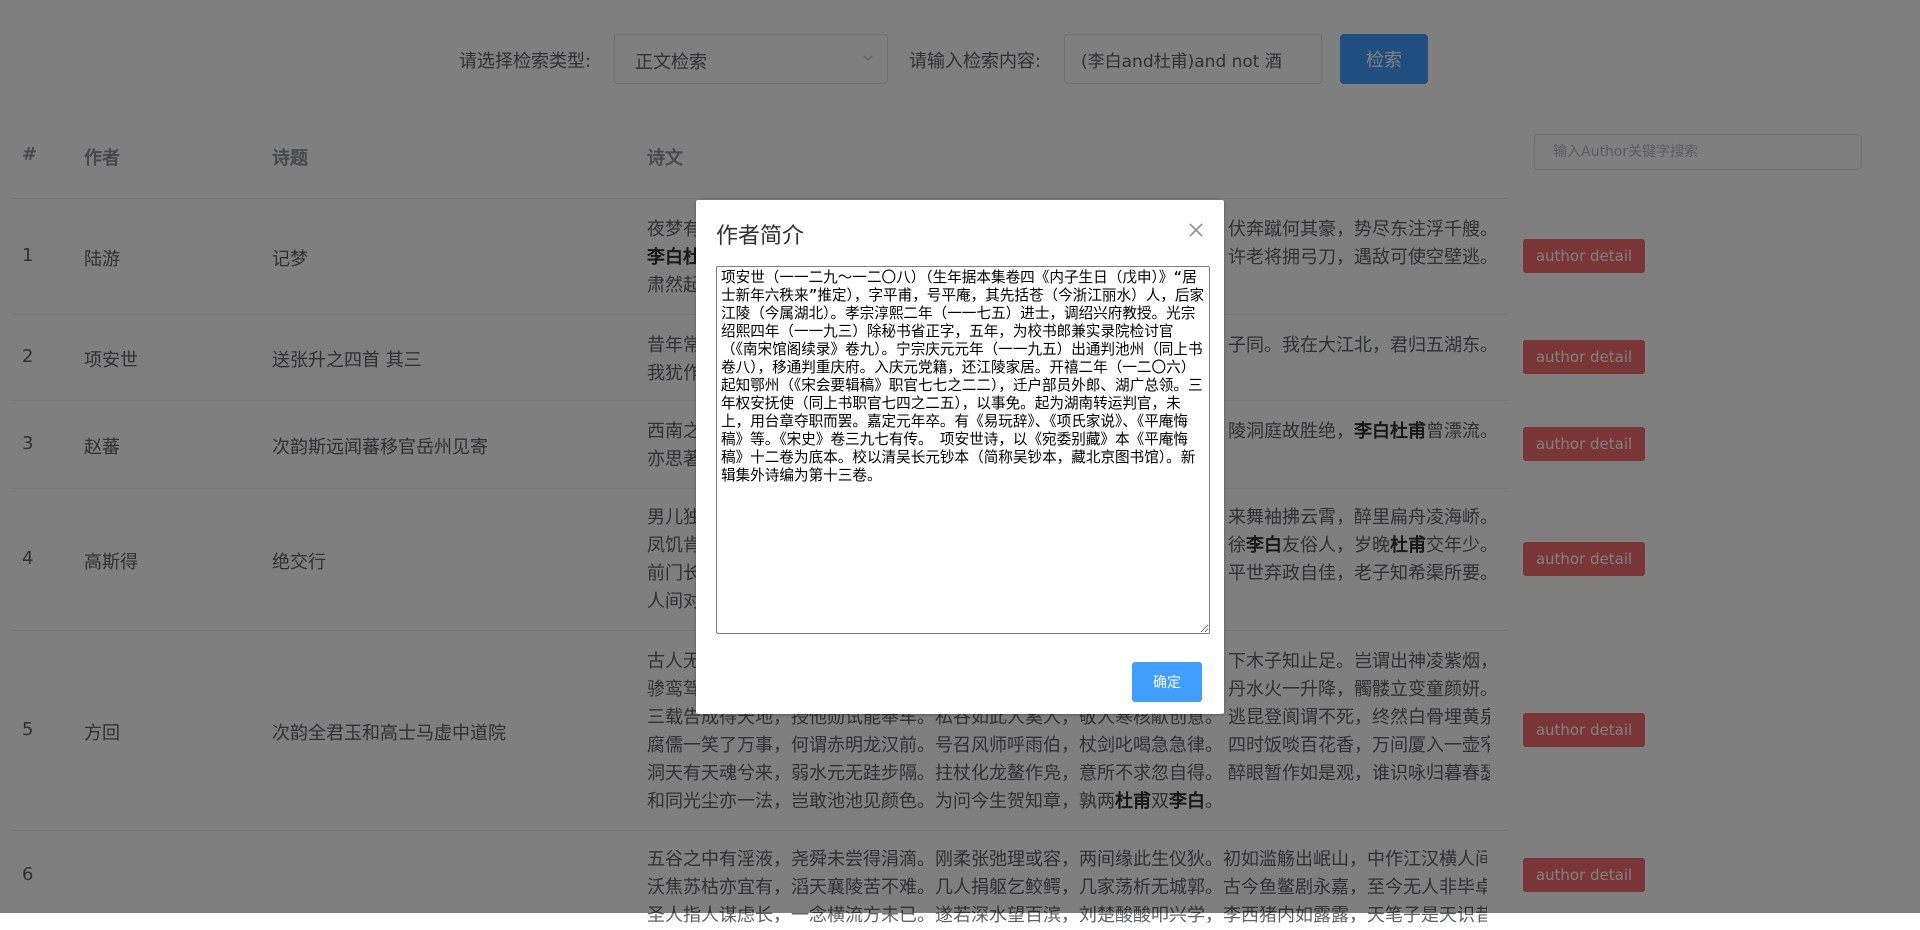 The height and width of the screenshot is (930, 1920). I want to click on dialog-title: 作者简介, so click(760, 236).